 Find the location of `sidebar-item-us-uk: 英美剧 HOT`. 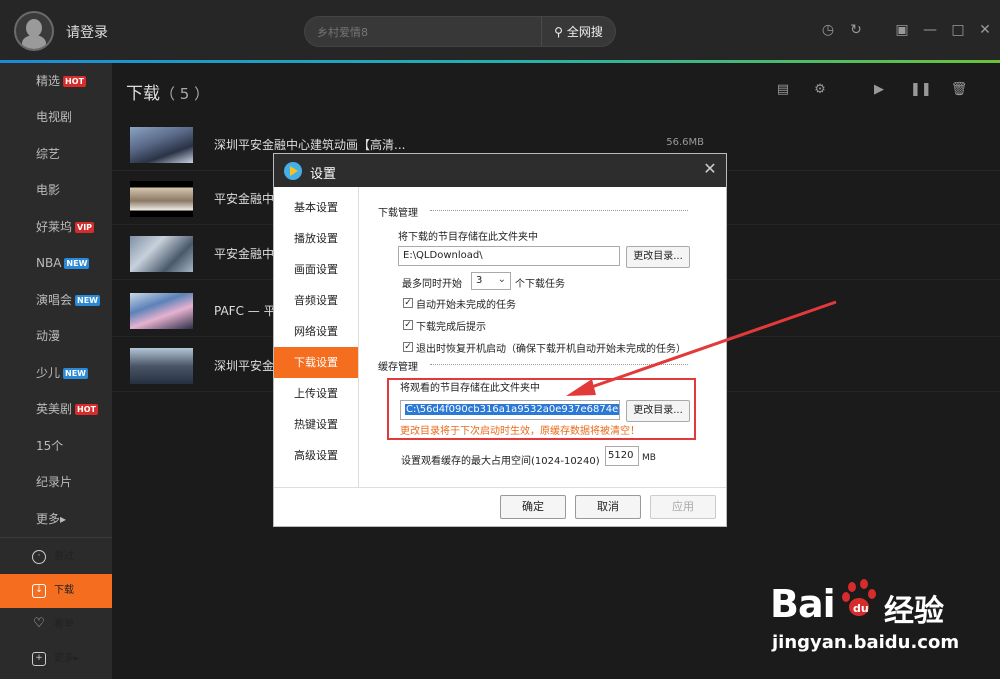

sidebar-item-us-uk: 英美剧 HOT is located at coordinates (56, 409).